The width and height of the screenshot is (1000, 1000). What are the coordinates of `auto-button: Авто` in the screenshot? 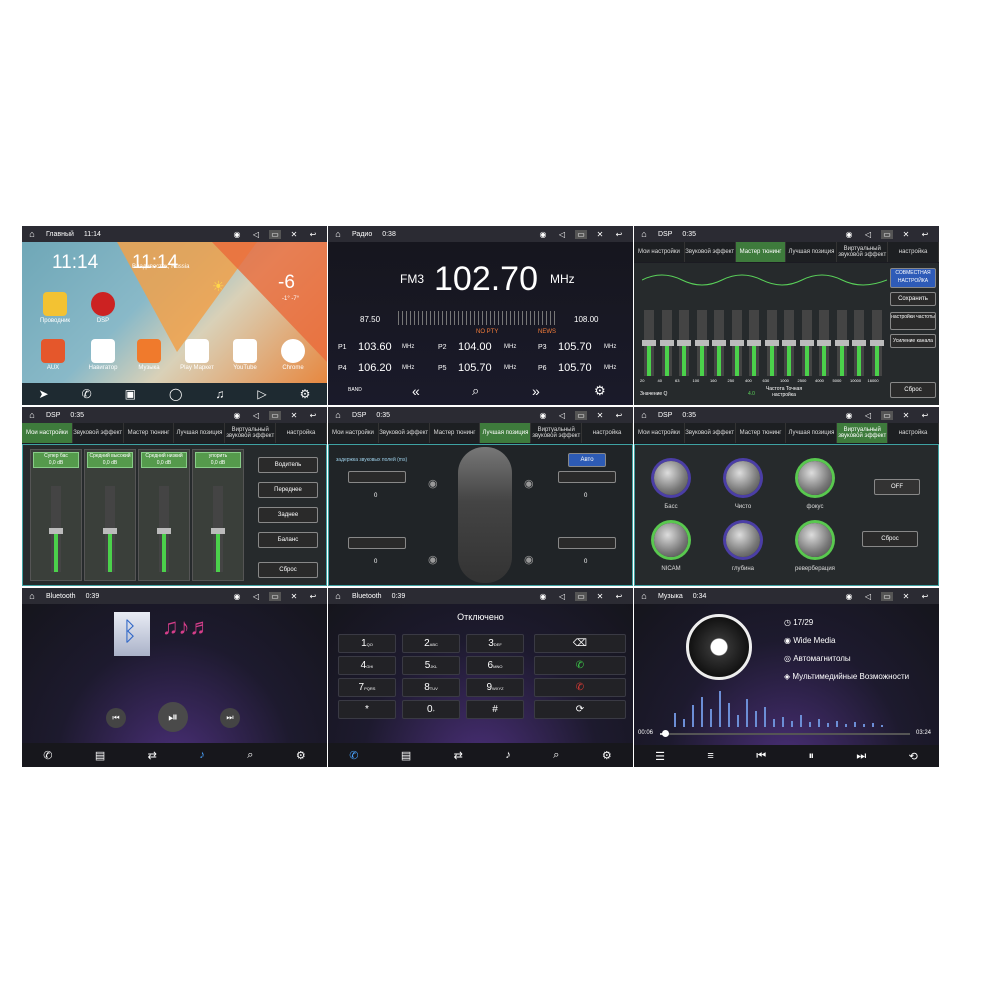 It's located at (587, 460).